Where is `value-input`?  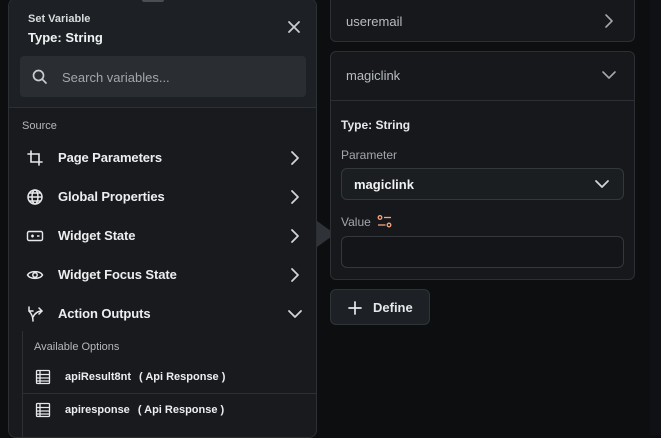
value-input is located at coordinates (482, 252).